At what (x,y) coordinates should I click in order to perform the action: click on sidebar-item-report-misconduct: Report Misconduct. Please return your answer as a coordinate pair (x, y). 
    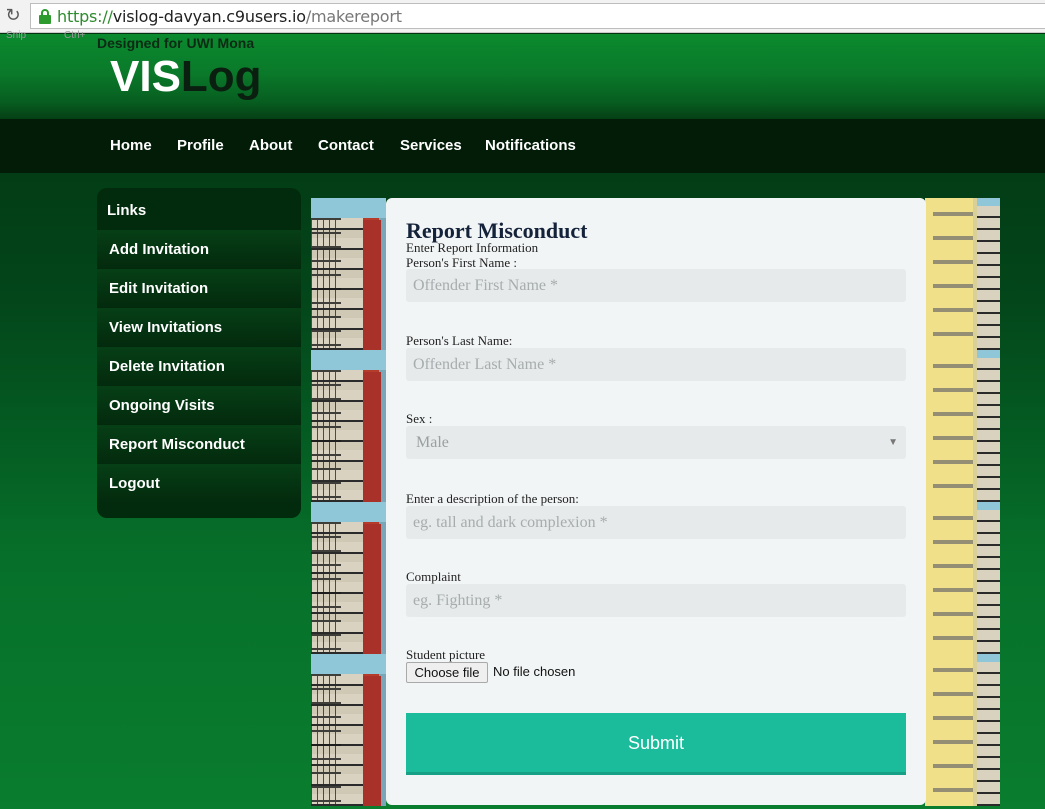
    Looking at the image, I should click on (199, 444).